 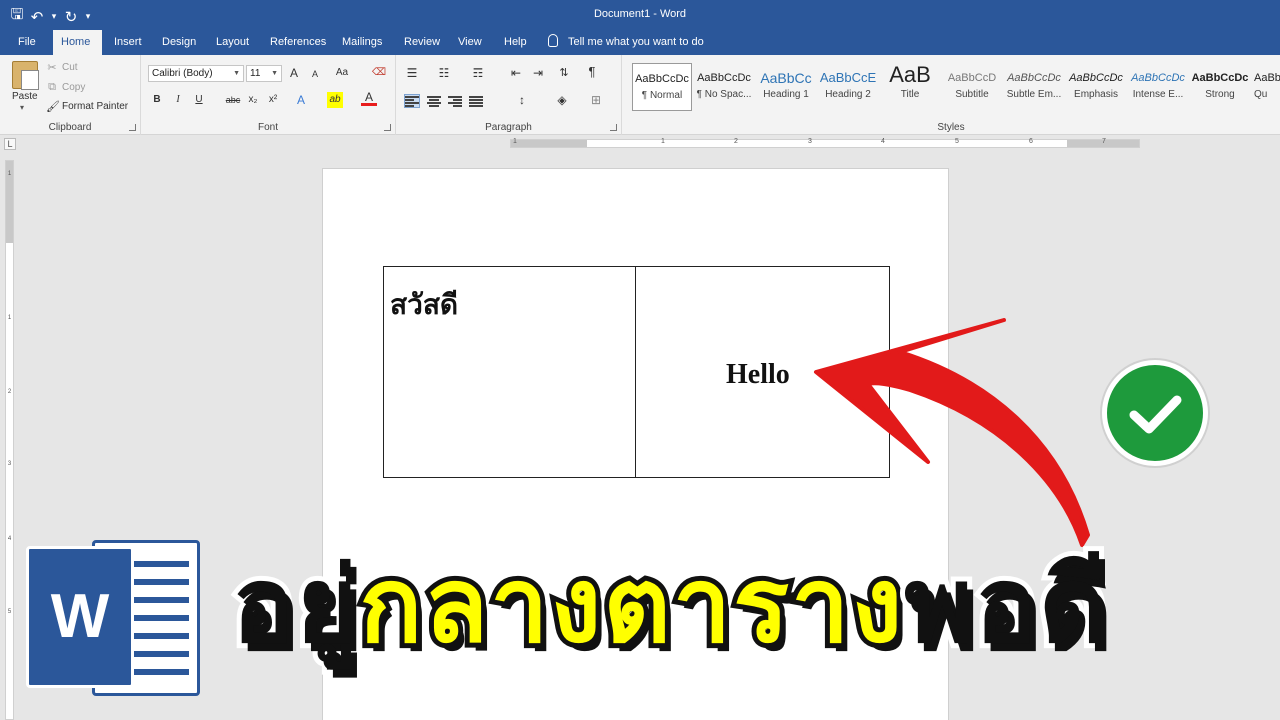 I want to click on checkmark-badge, so click(x=1155, y=413).